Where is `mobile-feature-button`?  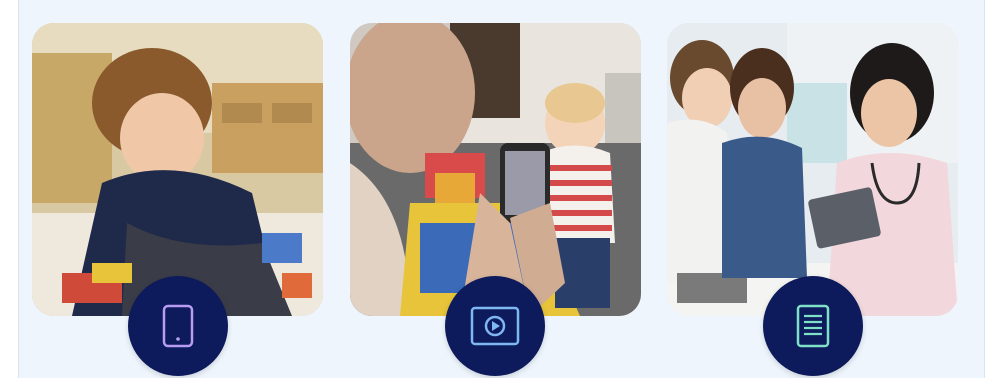 mobile-feature-button is located at coordinates (178, 326).